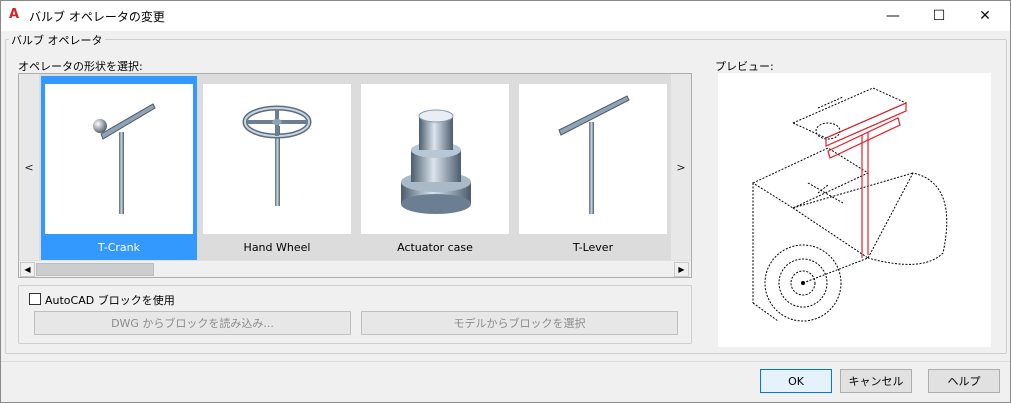 Image resolution: width=1011 pixels, height=403 pixels. Describe the element at coordinates (849, 204) in the screenshot. I see `isometric-preview-drawing` at that location.